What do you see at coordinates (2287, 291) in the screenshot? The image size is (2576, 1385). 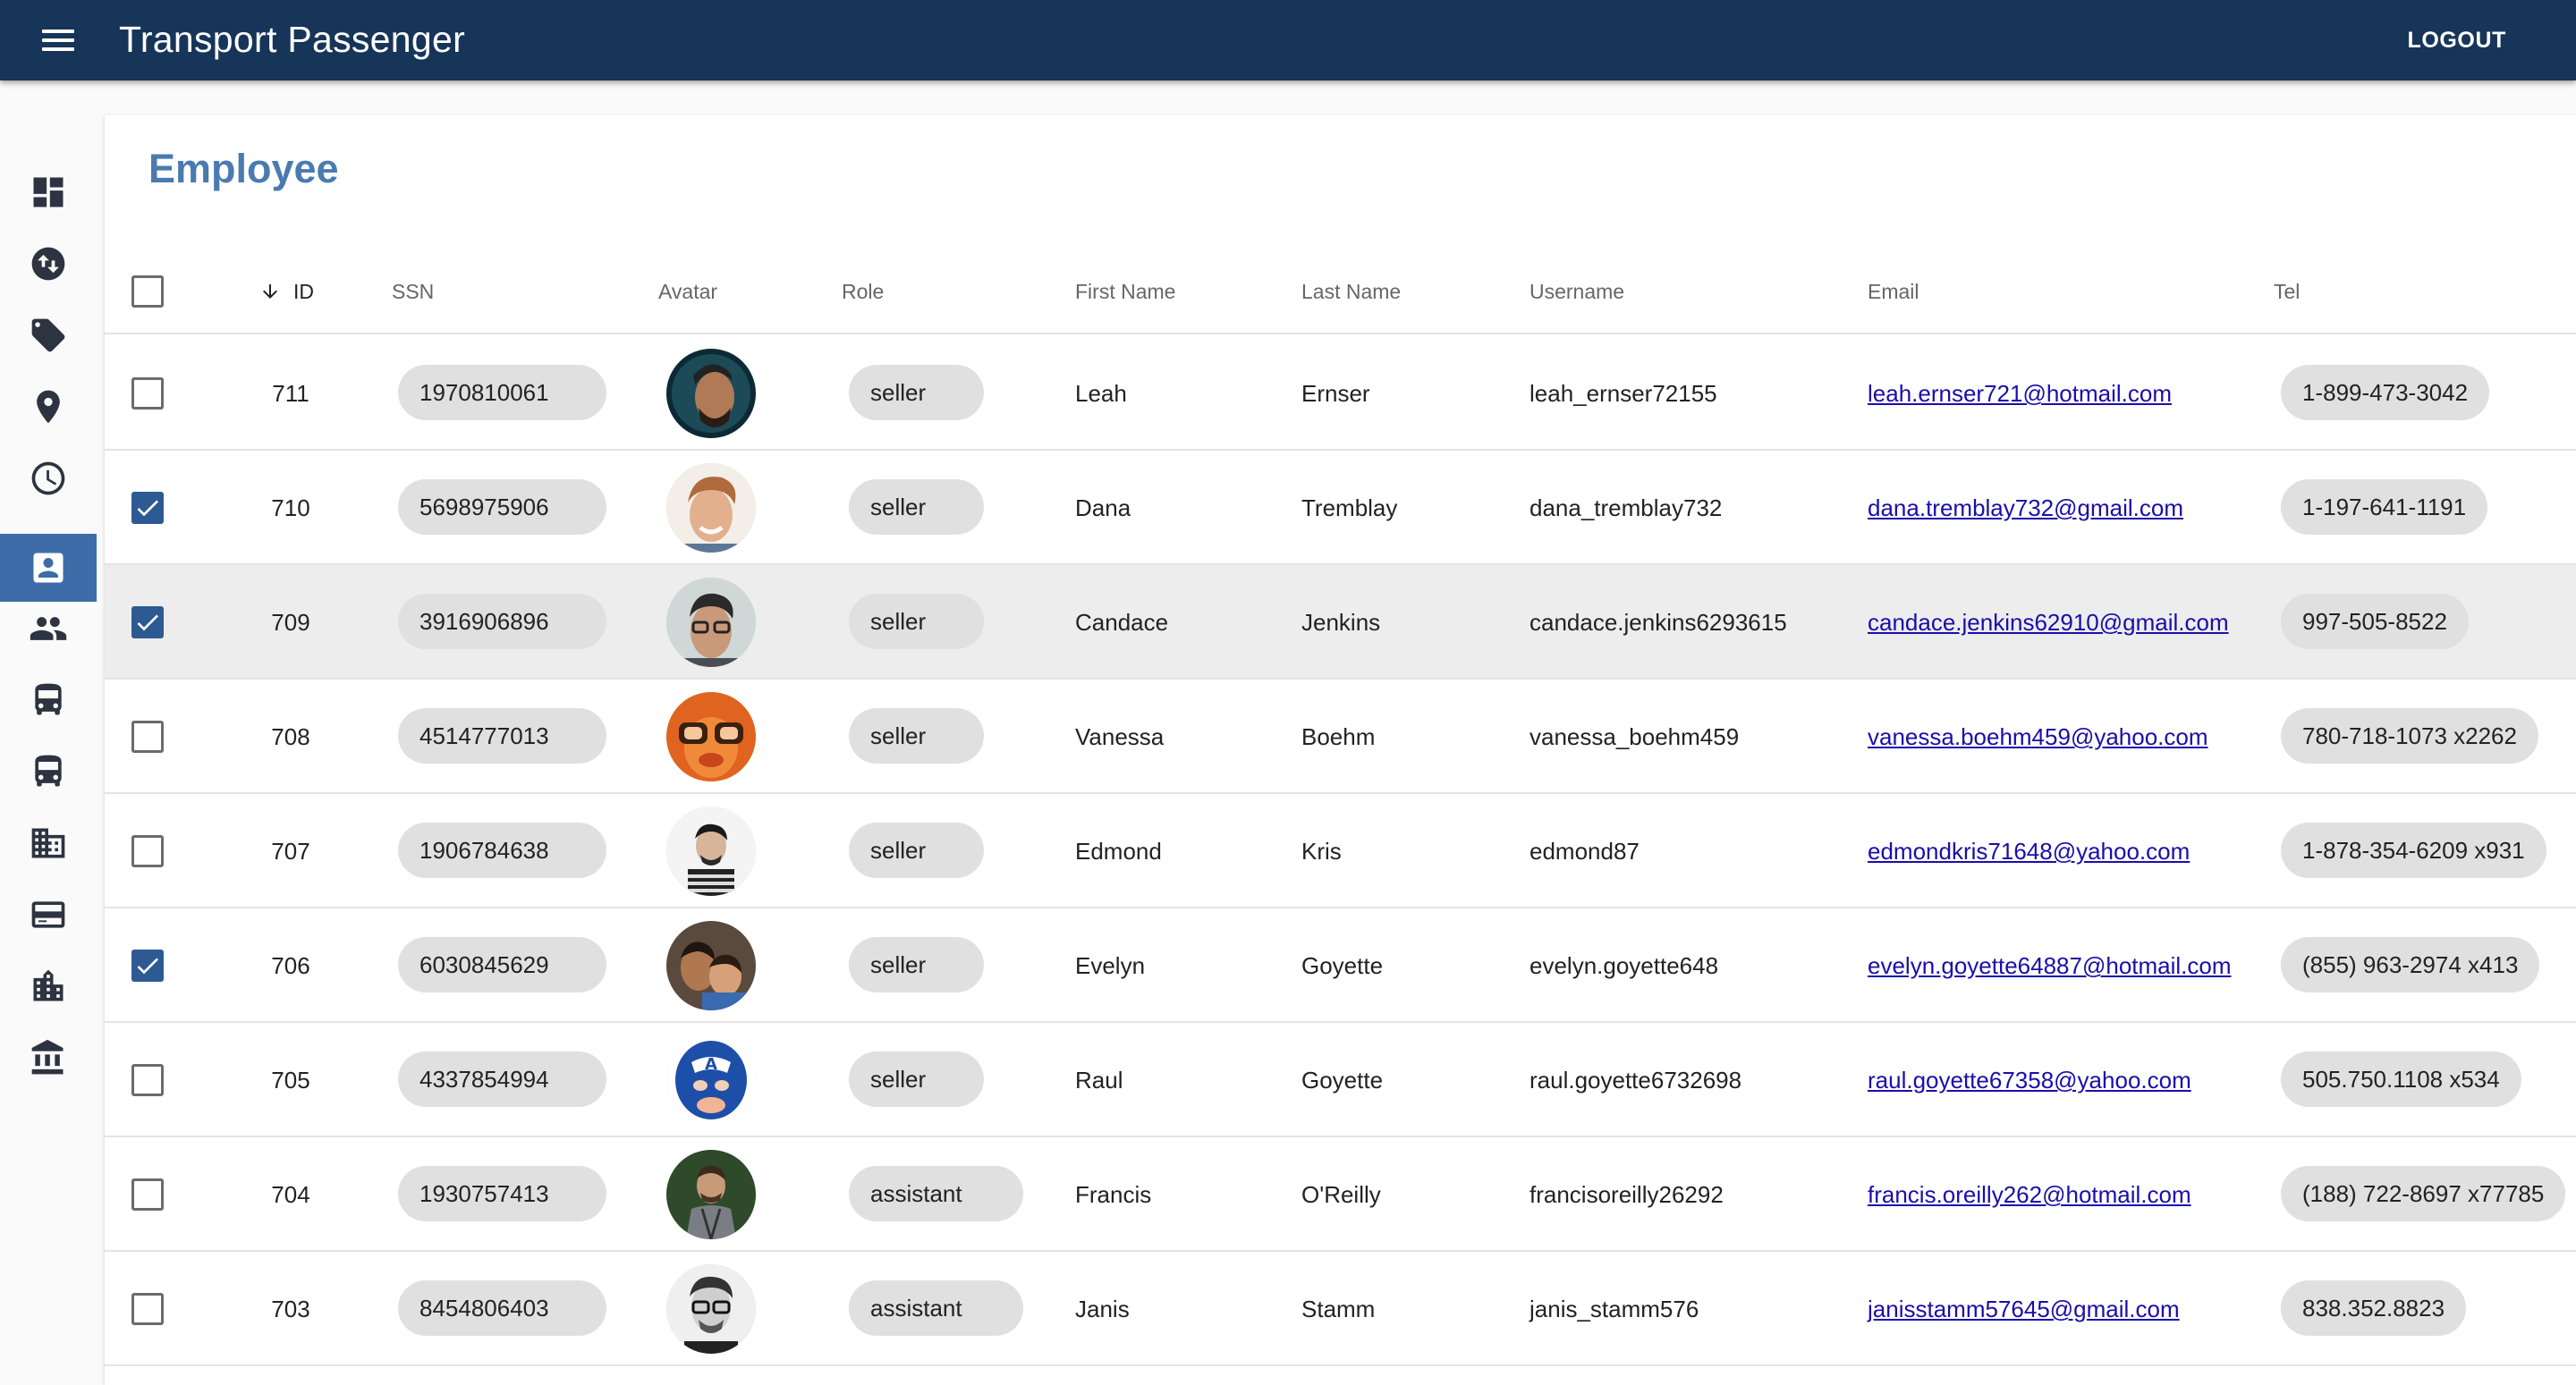 I see `column-header-tel: Tel` at bounding box center [2287, 291].